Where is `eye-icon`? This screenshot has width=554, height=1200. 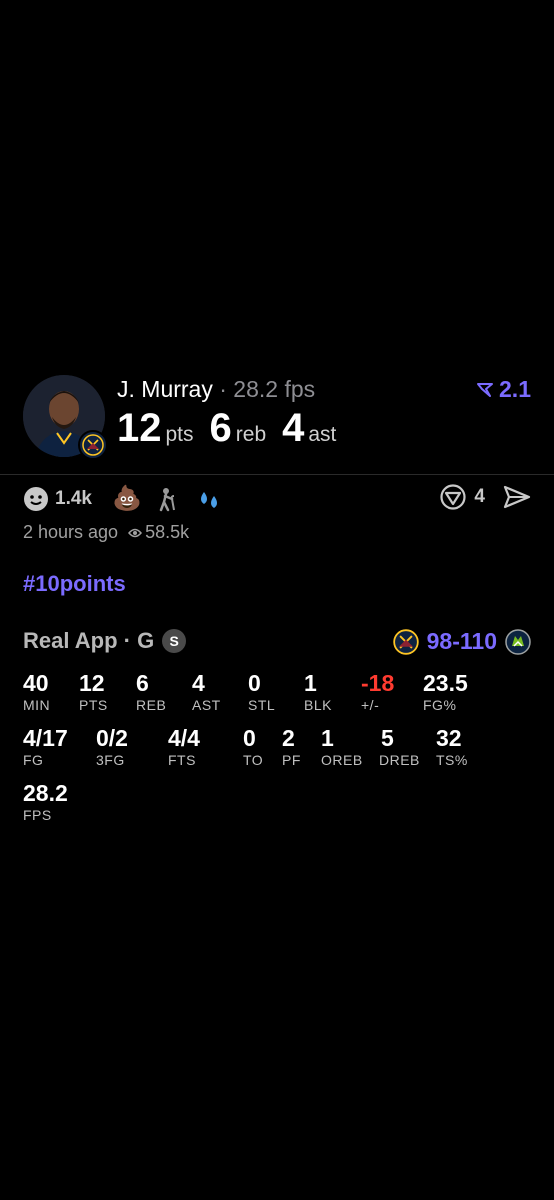
eye-icon is located at coordinates (135, 532).